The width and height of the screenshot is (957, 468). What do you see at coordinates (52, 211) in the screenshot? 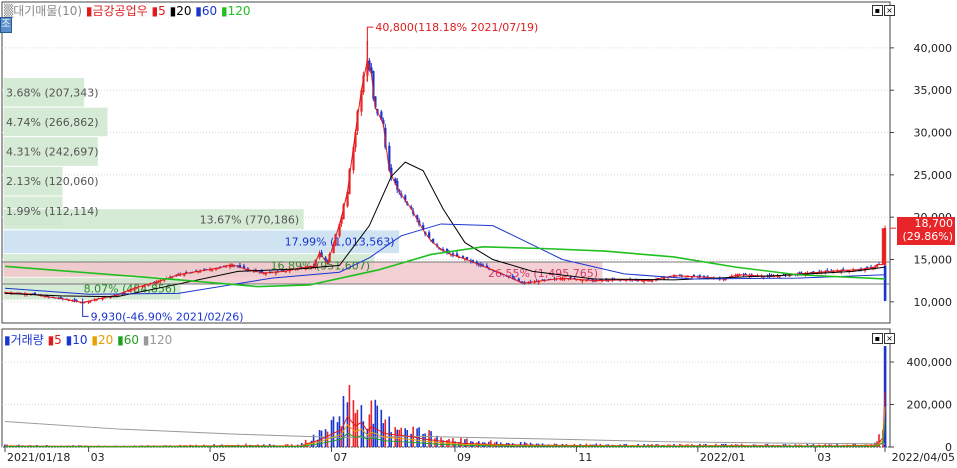
I see `volume-profile-label: 1.99% (112,114)` at bounding box center [52, 211].